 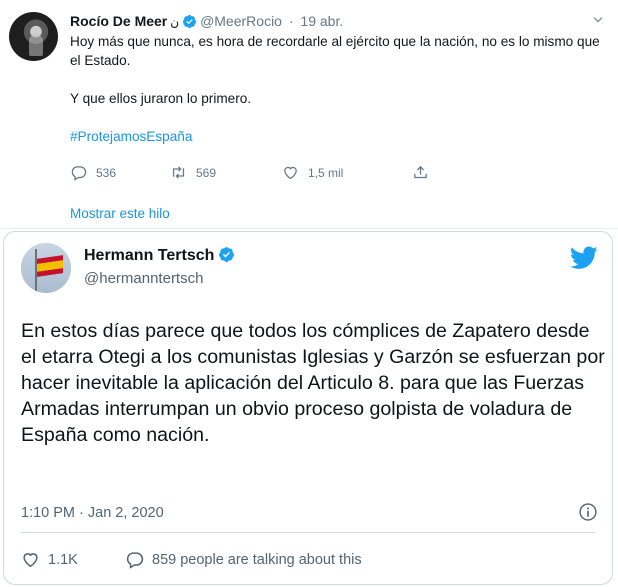 What do you see at coordinates (588, 512) in the screenshot?
I see `info-icon` at bounding box center [588, 512].